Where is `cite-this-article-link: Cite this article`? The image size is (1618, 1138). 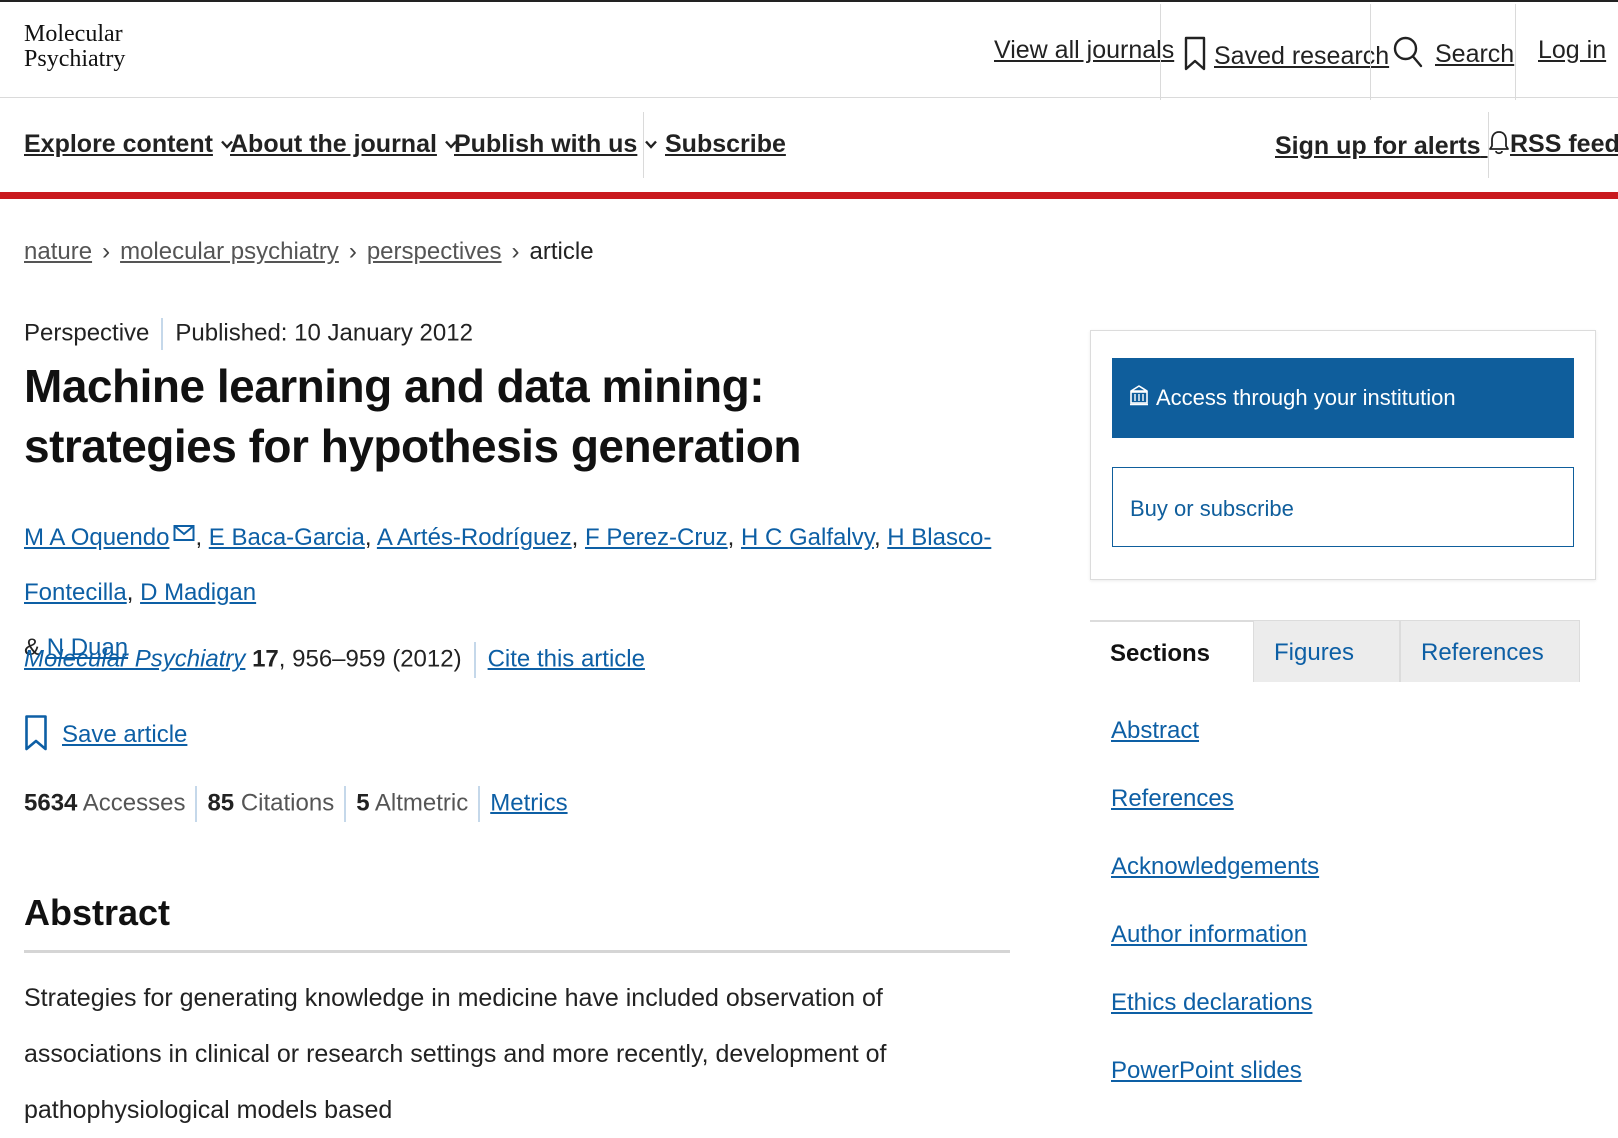
cite-this-article-link: Cite this article is located at coordinates (566, 658).